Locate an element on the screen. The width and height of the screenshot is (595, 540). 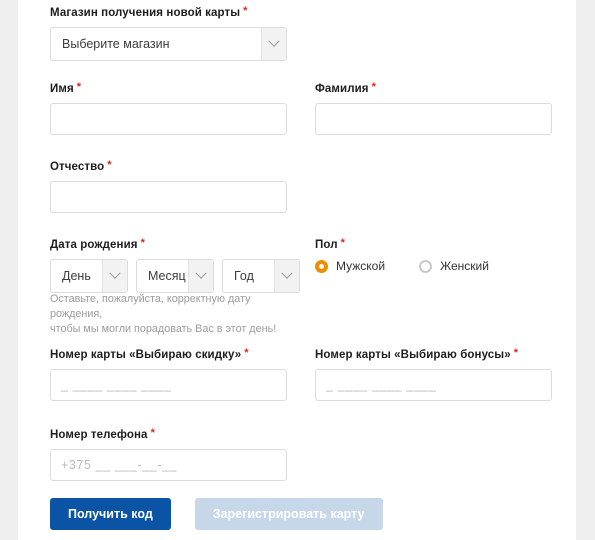
bonus-card-label: Номер карты «Выбираю бонусы» * is located at coordinates (433, 354).